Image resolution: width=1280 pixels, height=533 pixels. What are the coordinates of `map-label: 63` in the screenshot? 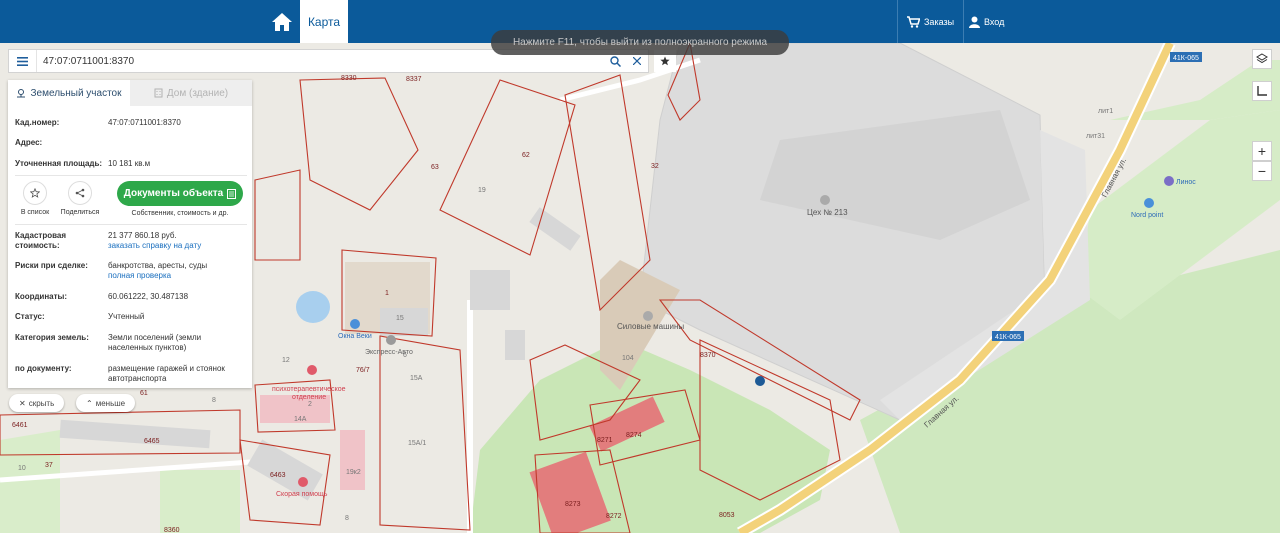 It's located at (435, 167).